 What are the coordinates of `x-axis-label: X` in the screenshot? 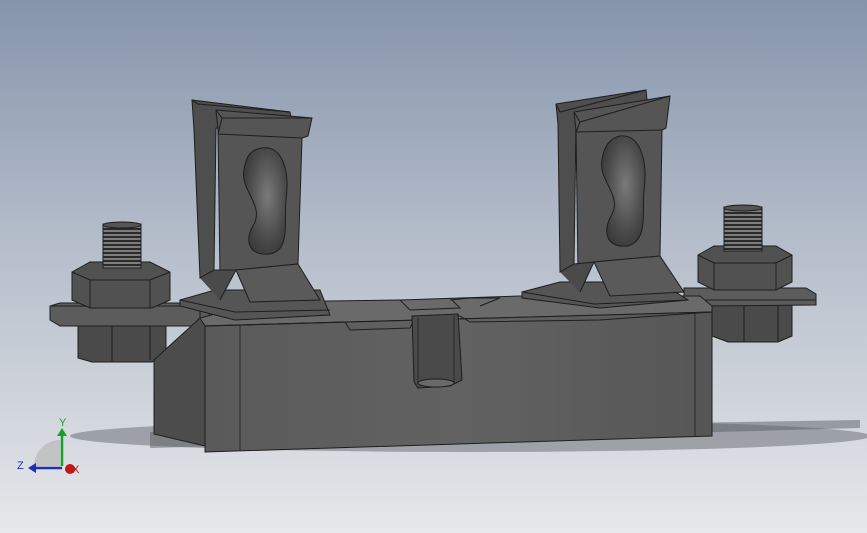 It's located at (76, 470).